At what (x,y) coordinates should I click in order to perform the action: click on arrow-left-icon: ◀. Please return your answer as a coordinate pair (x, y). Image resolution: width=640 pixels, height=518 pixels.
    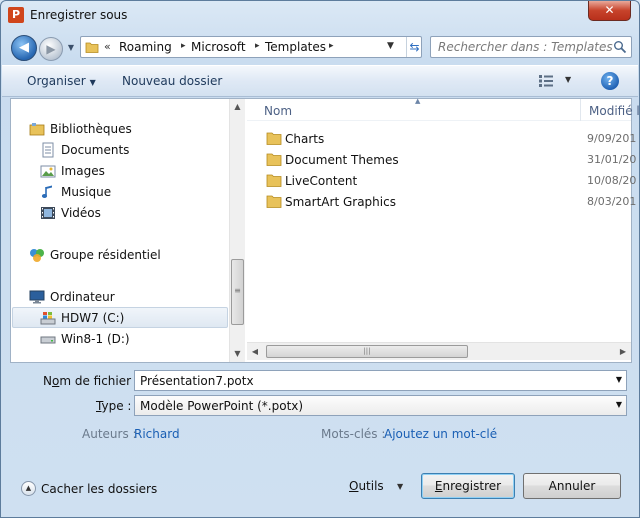
    Looking at the image, I should click on (24, 47).